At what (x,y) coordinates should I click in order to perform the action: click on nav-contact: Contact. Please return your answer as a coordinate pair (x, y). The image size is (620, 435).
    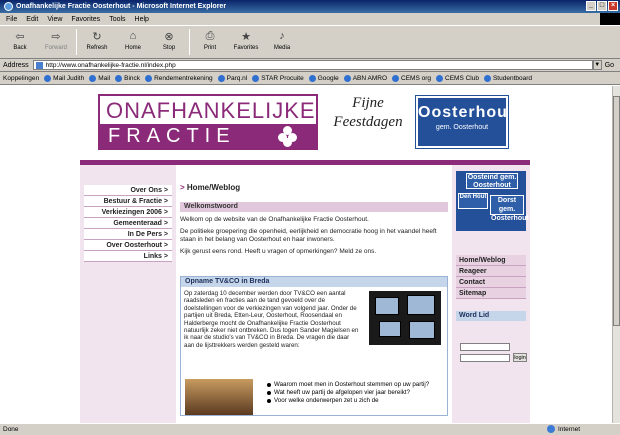
    Looking at the image, I should click on (491, 282).